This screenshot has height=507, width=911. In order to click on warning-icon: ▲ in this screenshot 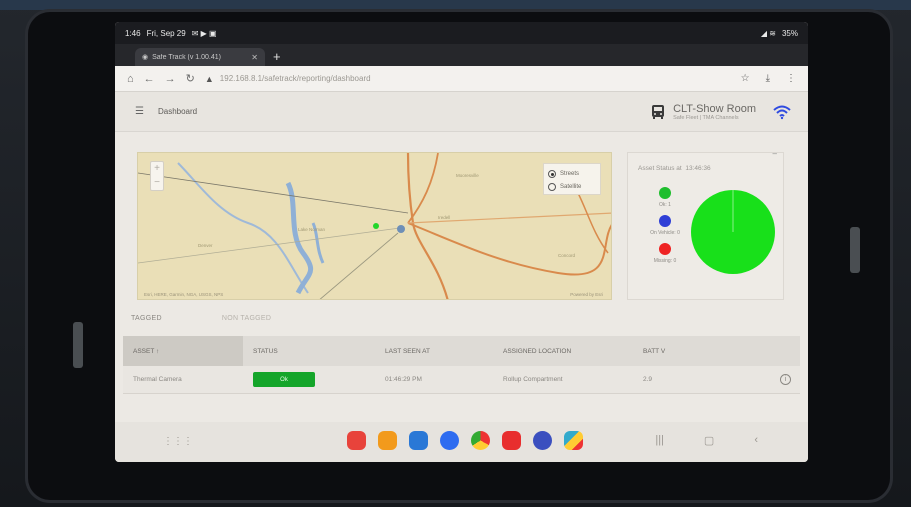, I will do `click(209, 78)`.